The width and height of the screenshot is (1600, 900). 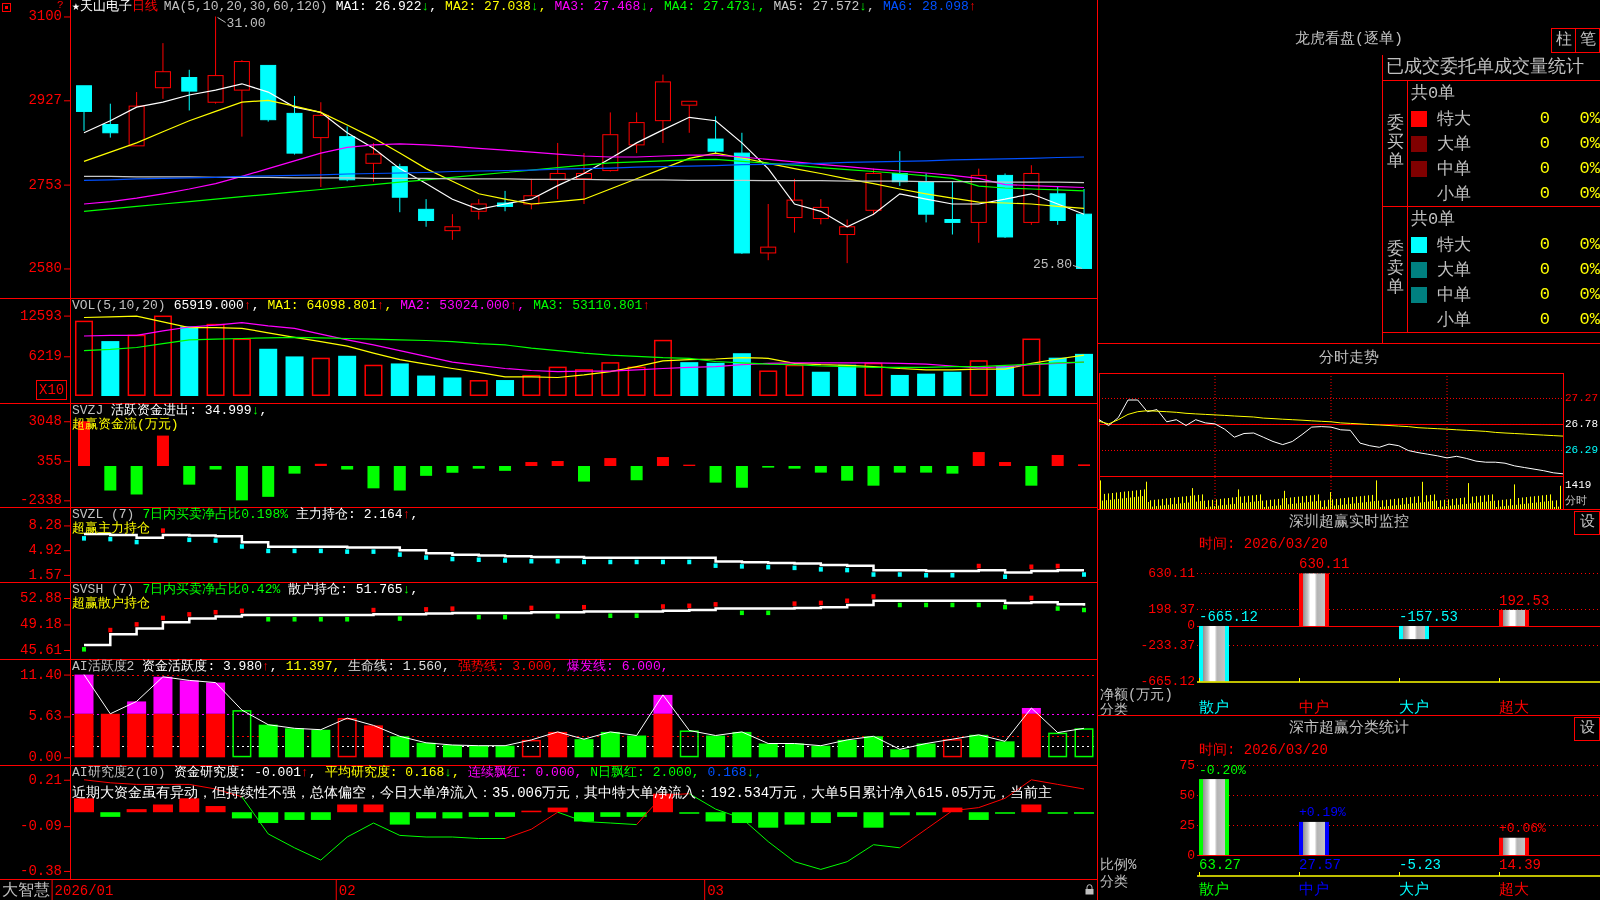 What do you see at coordinates (45, 716) in the screenshot?
I see `axis-label: 5.63` at bounding box center [45, 716].